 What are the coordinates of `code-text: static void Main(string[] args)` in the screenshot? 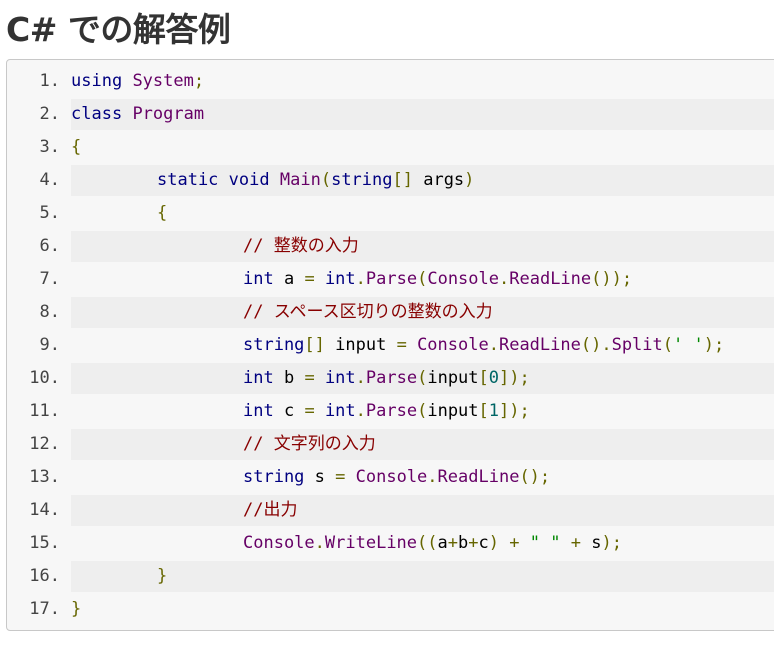 It's located at (315, 180).